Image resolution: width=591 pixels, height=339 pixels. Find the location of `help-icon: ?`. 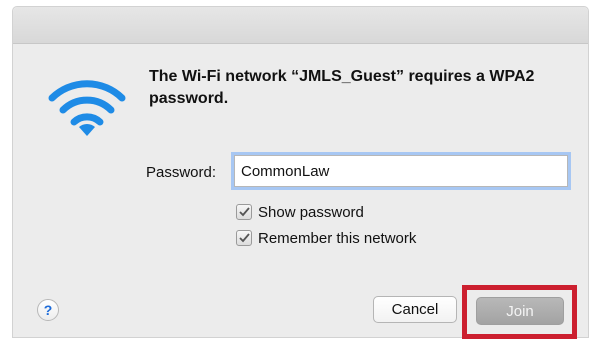

help-icon: ? is located at coordinates (48, 310).